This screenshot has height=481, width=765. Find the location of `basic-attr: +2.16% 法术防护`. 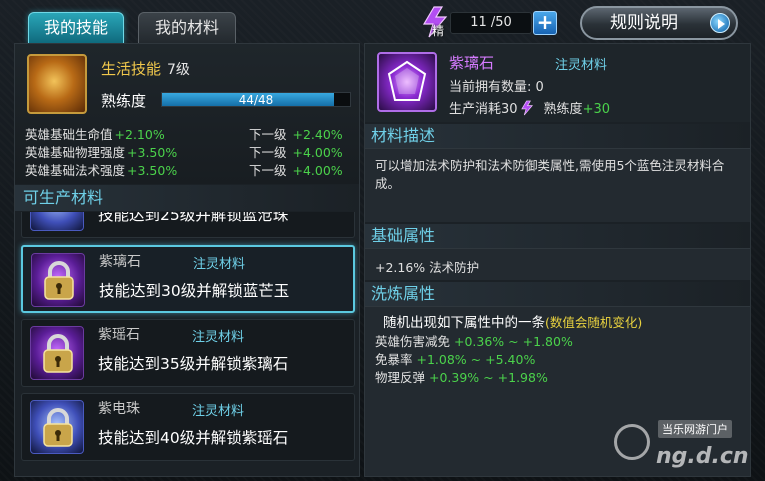

basic-attr: +2.16% 法术防护 is located at coordinates (427, 267).